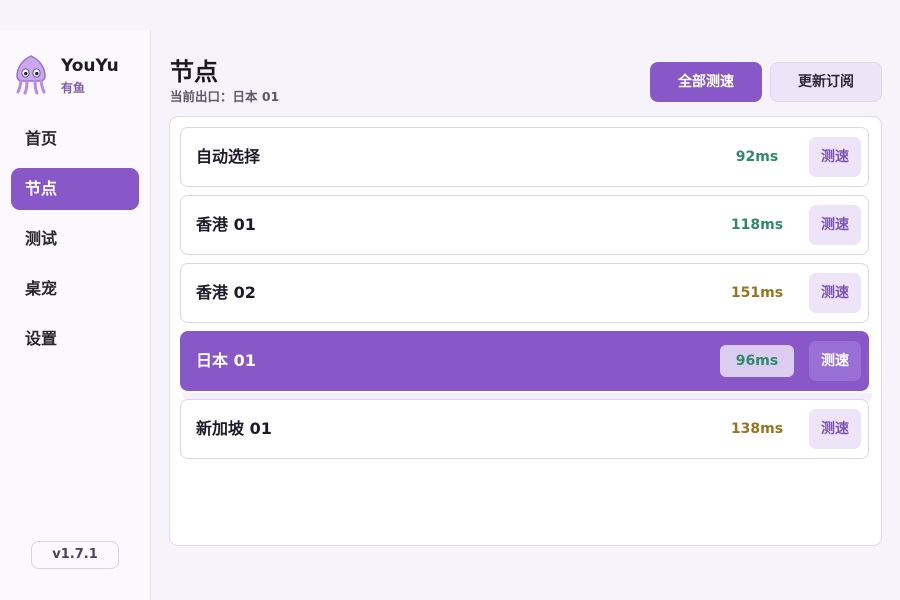  I want to click on window-top-strip, so click(450, 15).